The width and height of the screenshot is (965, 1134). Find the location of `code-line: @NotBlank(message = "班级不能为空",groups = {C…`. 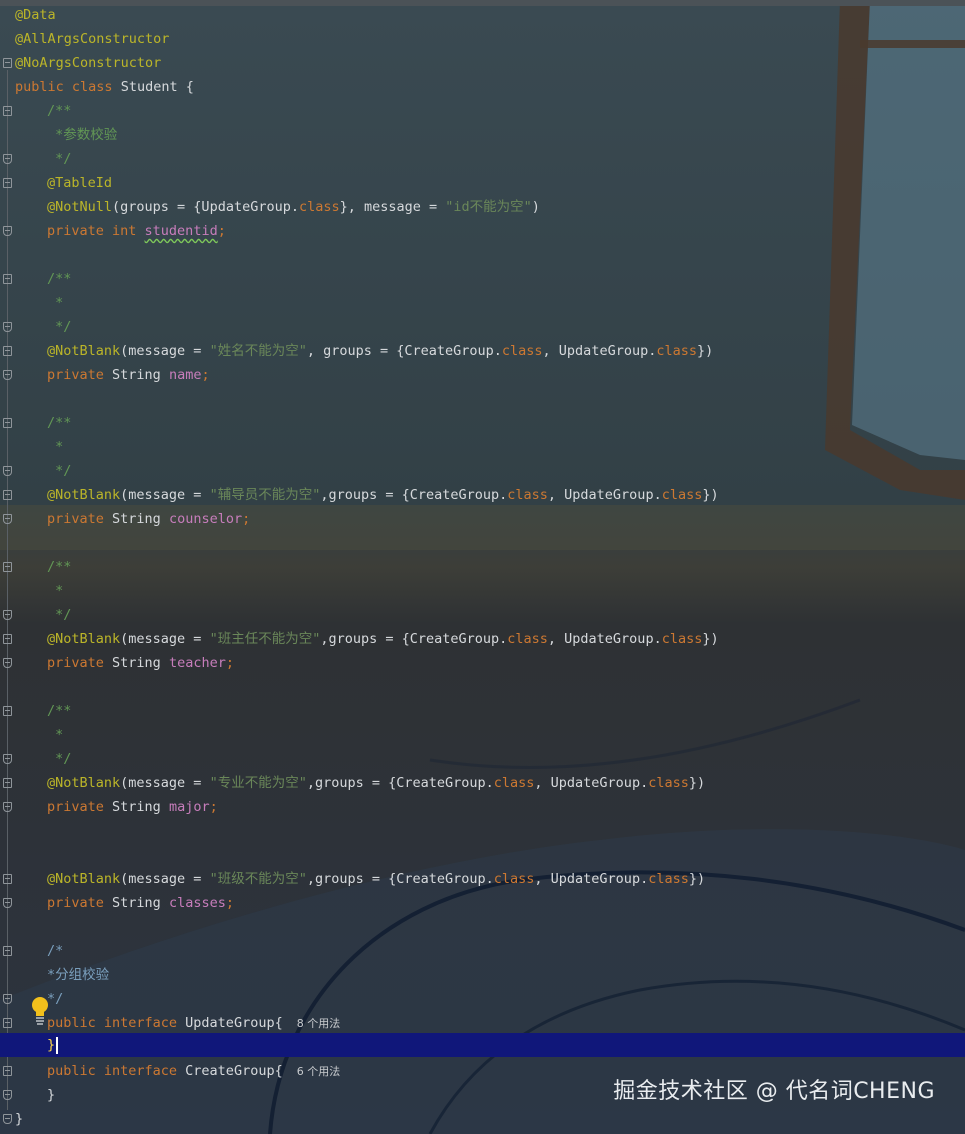

code-line: @NotBlank(message = "班级不能为空",groups = {C… is located at coordinates (482, 879).